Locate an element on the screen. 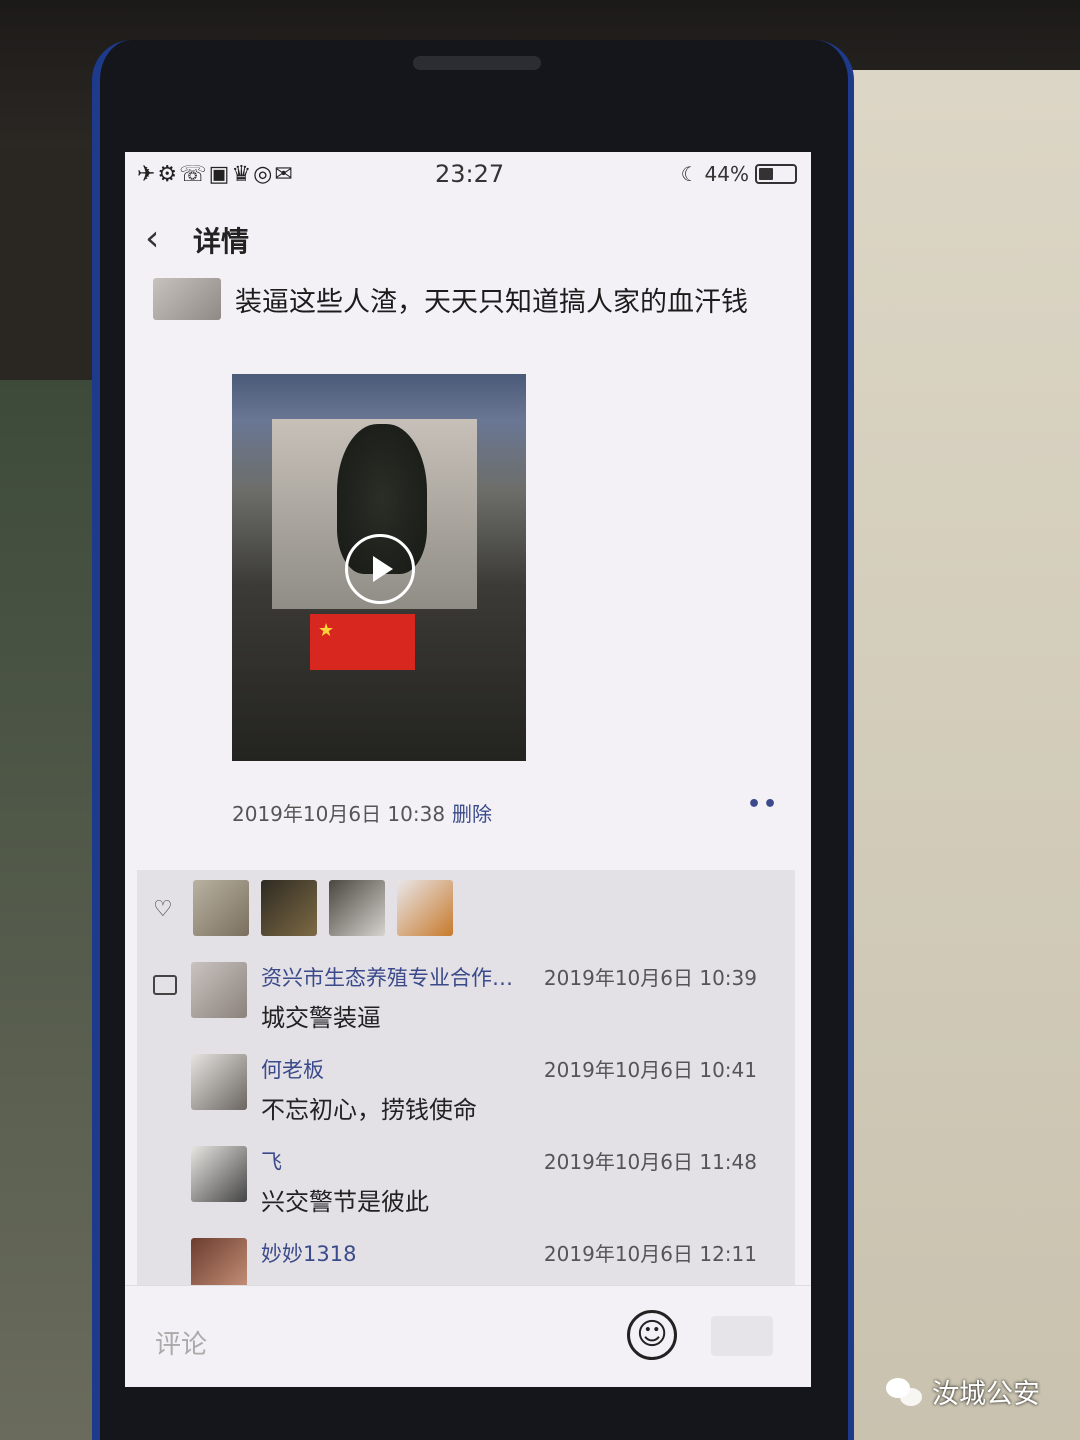 This screenshot has width=1080, height=1440. comment-time: 2019年10月6日 12:11 is located at coordinates (650, 1254).